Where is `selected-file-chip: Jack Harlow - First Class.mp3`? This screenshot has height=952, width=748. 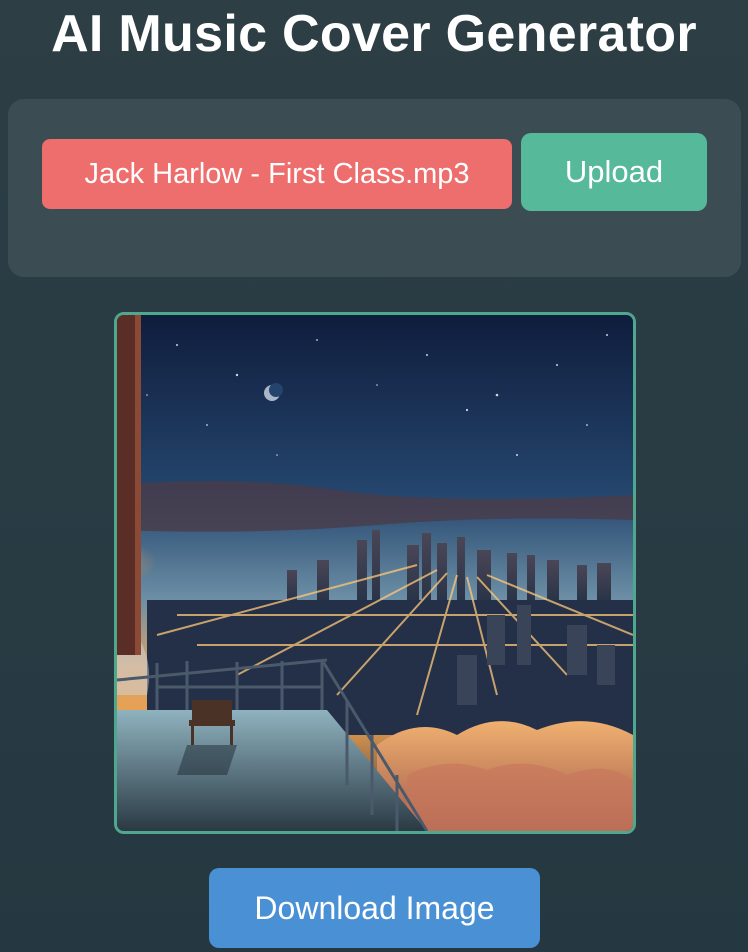
selected-file-chip: Jack Harlow - First Class.mp3 is located at coordinates (277, 174).